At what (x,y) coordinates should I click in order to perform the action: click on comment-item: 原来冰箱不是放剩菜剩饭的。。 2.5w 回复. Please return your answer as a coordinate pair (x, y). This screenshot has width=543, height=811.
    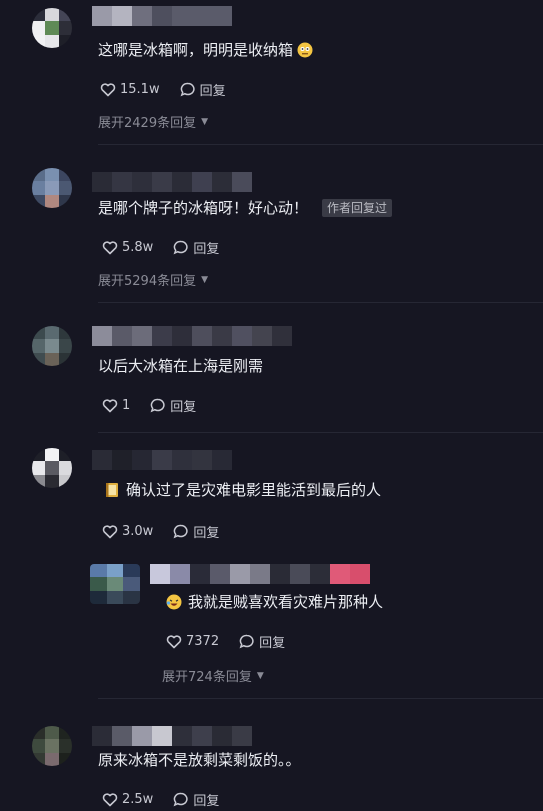
    Looking at the image, I should click on (271, 759).